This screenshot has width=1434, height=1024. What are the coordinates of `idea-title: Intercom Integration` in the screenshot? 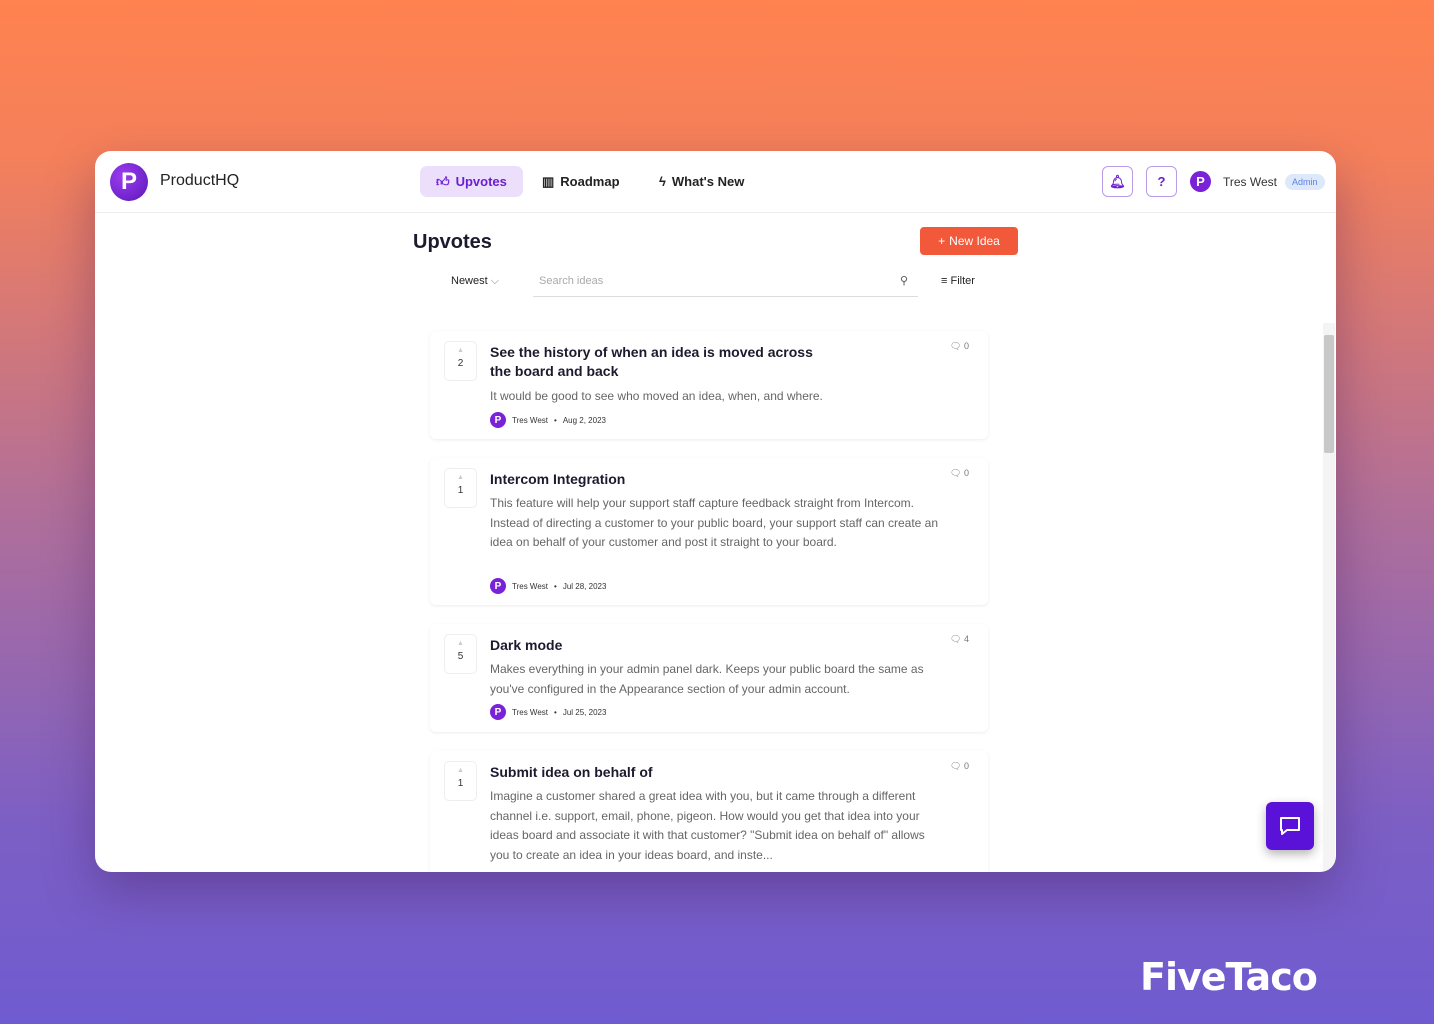 It's located at (660, 479).